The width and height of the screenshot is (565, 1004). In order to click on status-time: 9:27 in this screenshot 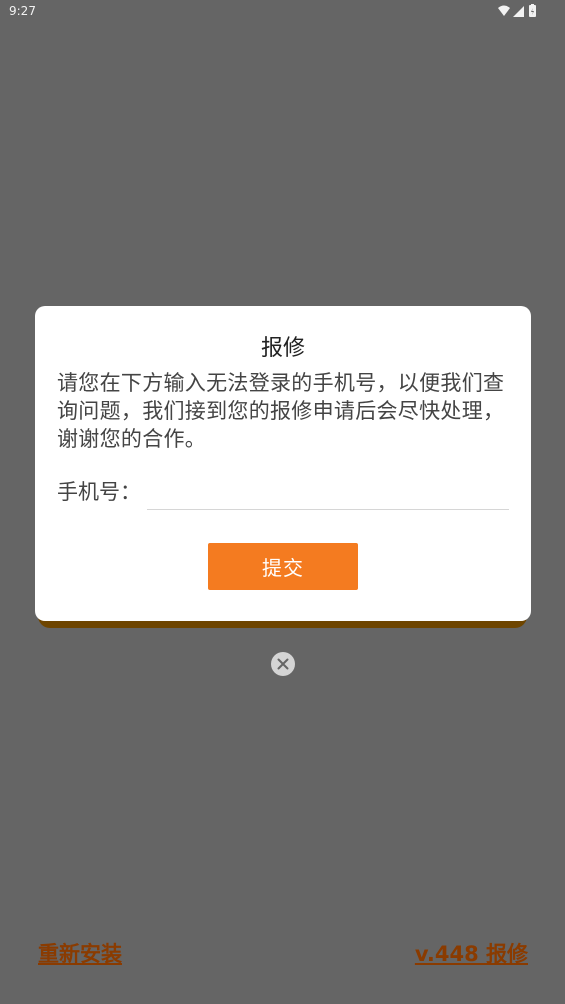, I will do `click(22, 11)`.